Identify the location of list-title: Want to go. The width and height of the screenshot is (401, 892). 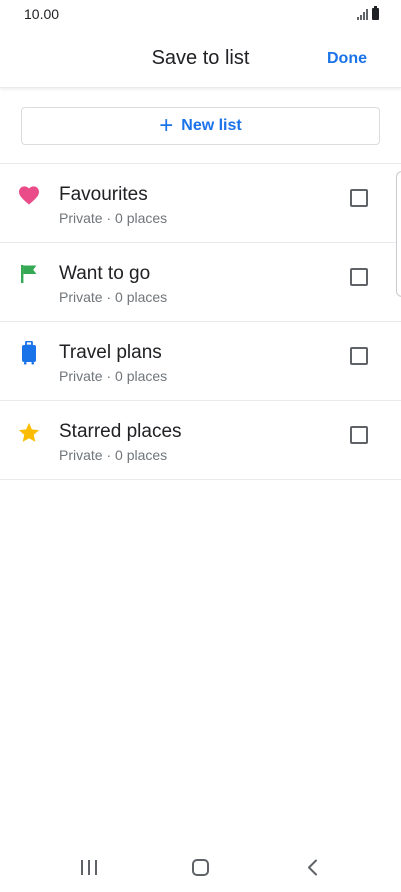
(105, 273).